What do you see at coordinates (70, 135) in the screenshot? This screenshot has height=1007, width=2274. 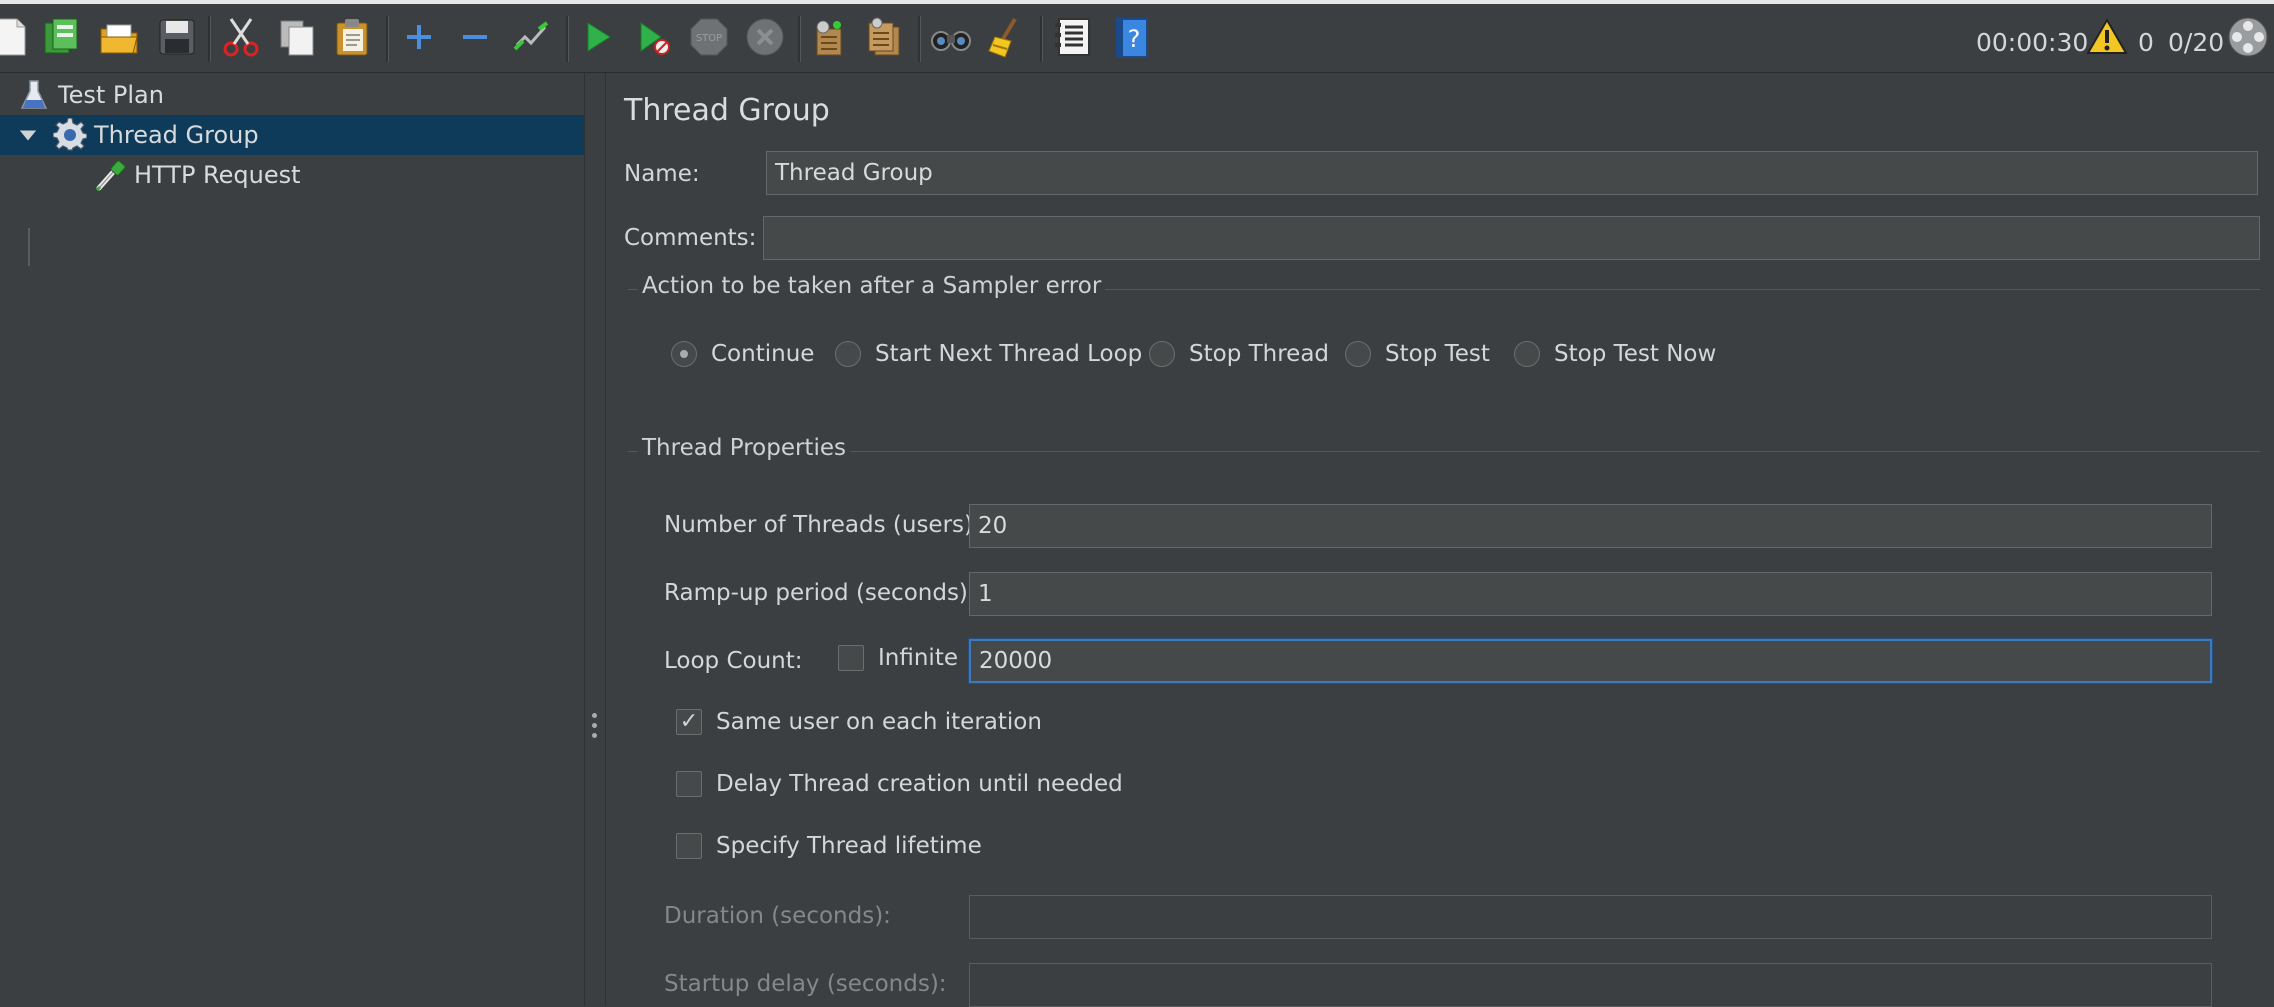 I see `thread-group-gear-icon` at bounding box center [70, 135].